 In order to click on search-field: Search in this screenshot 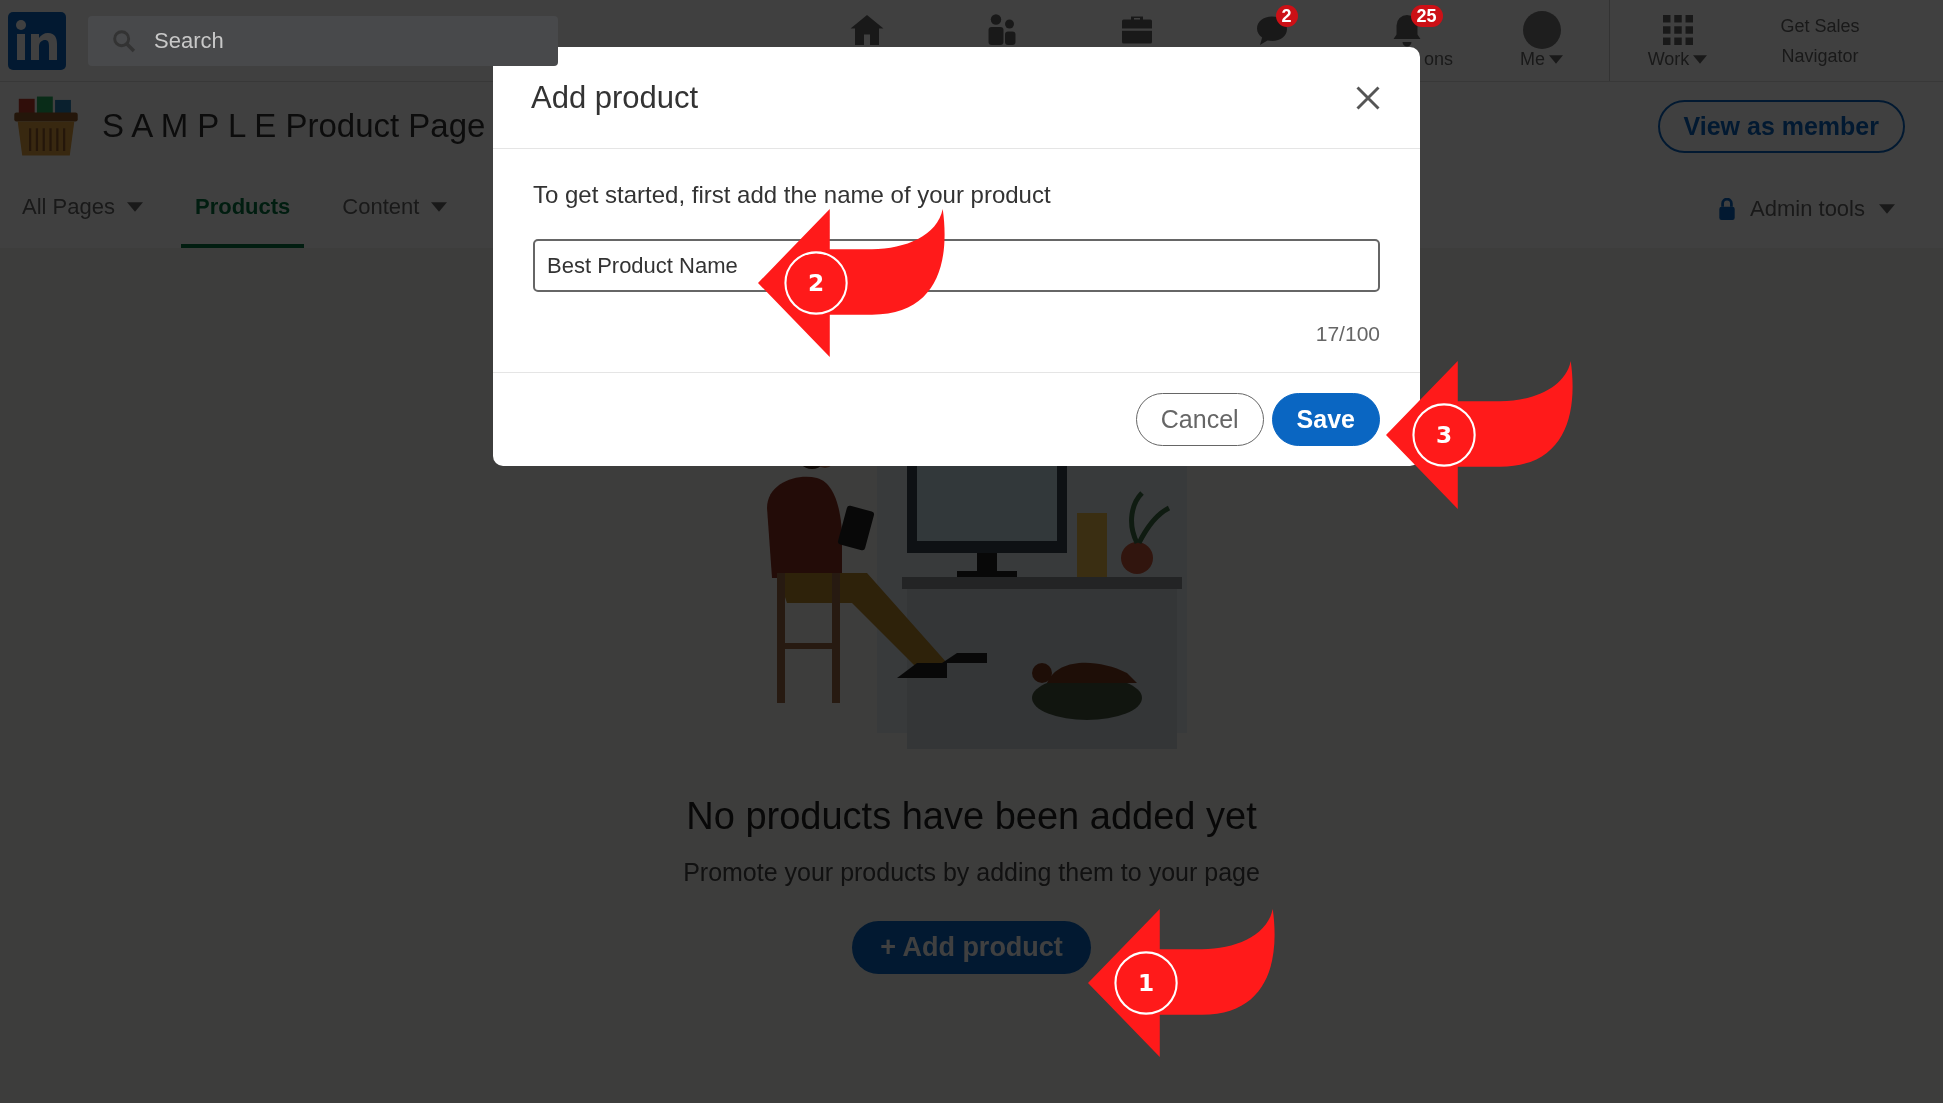, I will do `click(323, 40)`.